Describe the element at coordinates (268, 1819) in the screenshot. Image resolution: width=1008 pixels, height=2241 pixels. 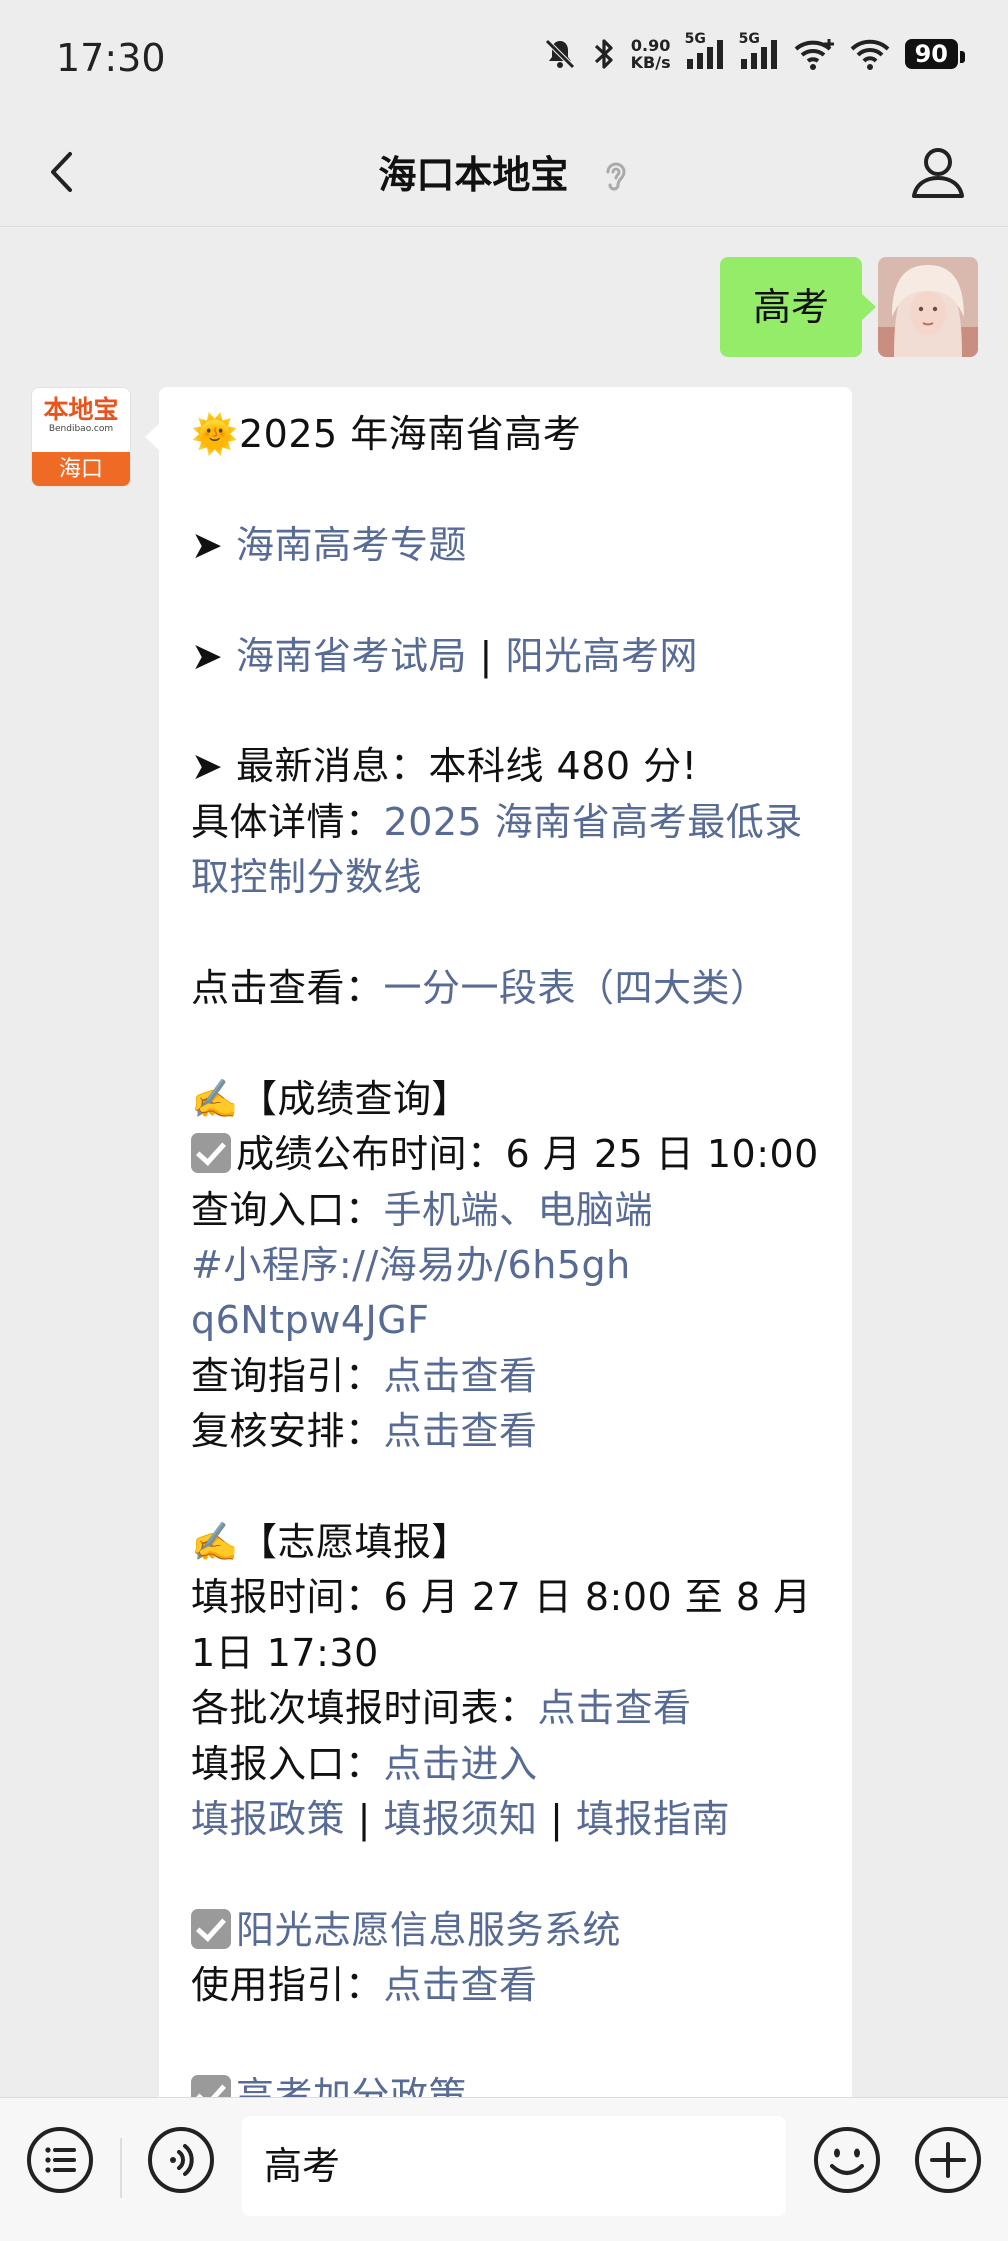
I see `link-fill-policy: 填报政策` at that location.